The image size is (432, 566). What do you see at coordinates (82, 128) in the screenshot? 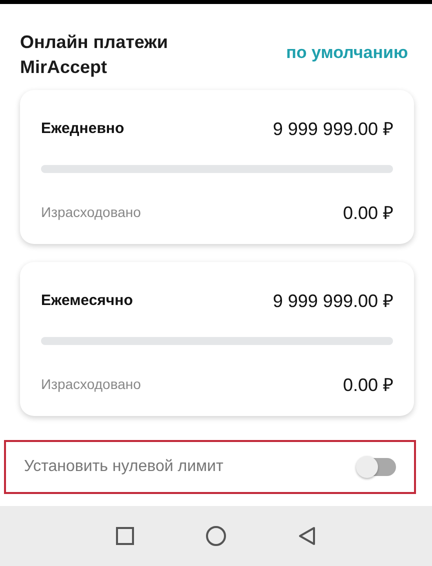
I see `period-label: Ежедневно` at bounding box center [82, 128].